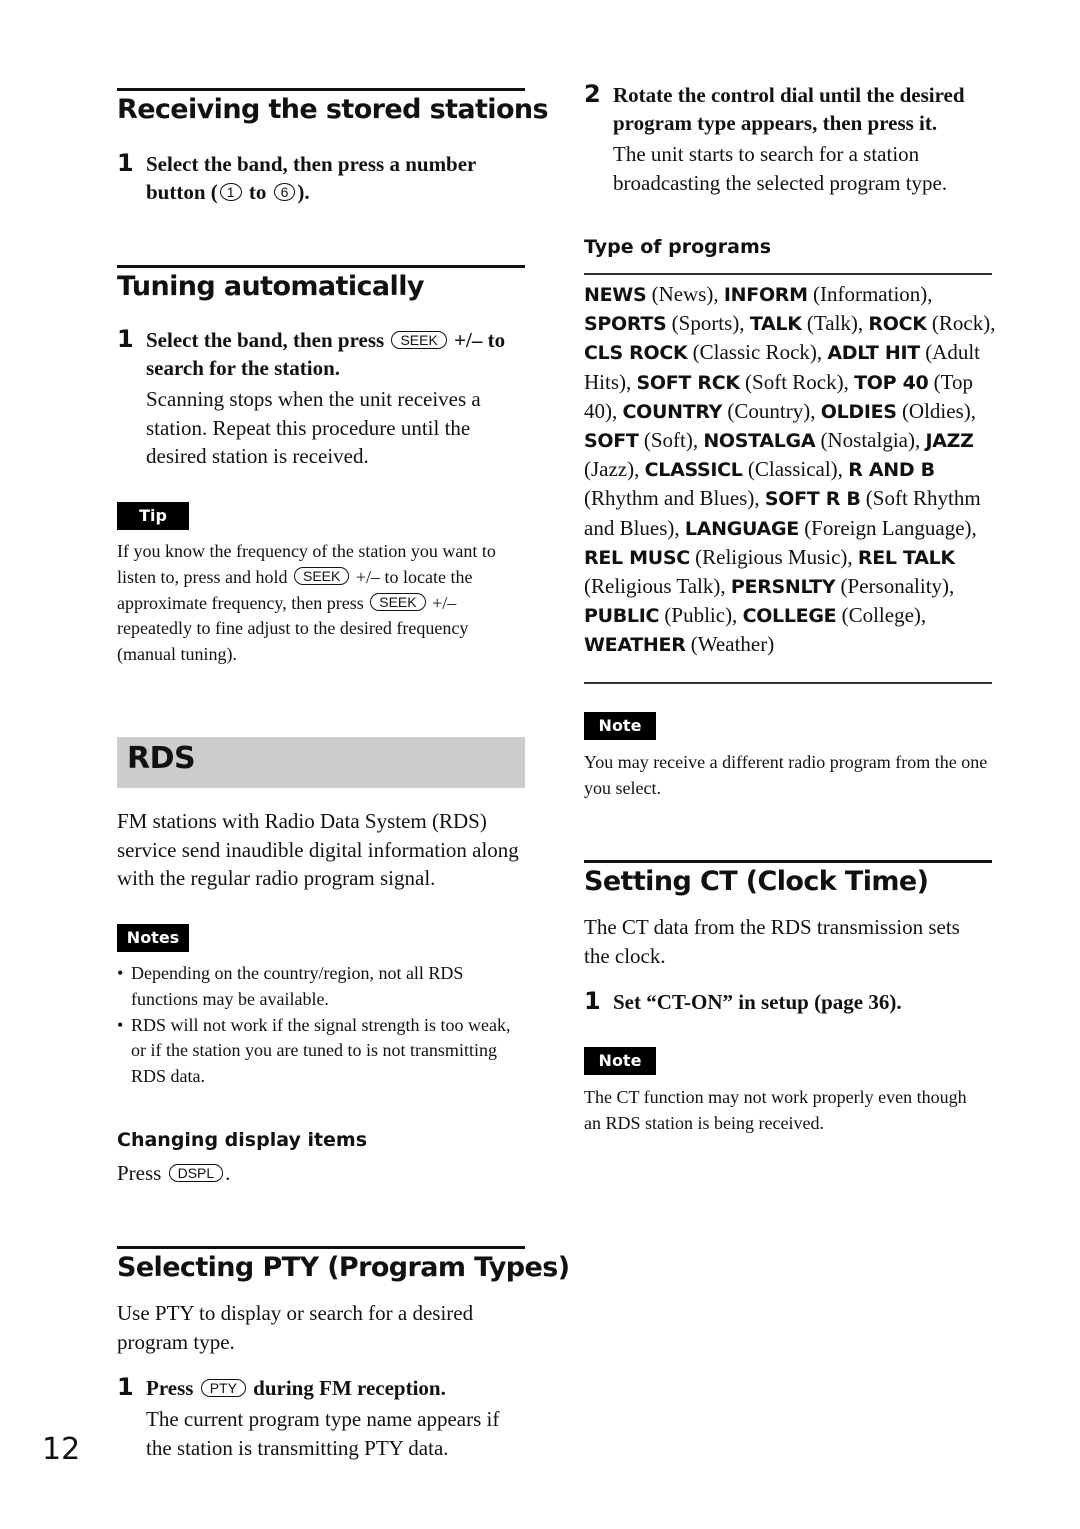  What do you see at coordinates (674, 498) in the screenshot?
I see `program-type-name: (Rhythm and Blues),` at bounding box center [674, 498].